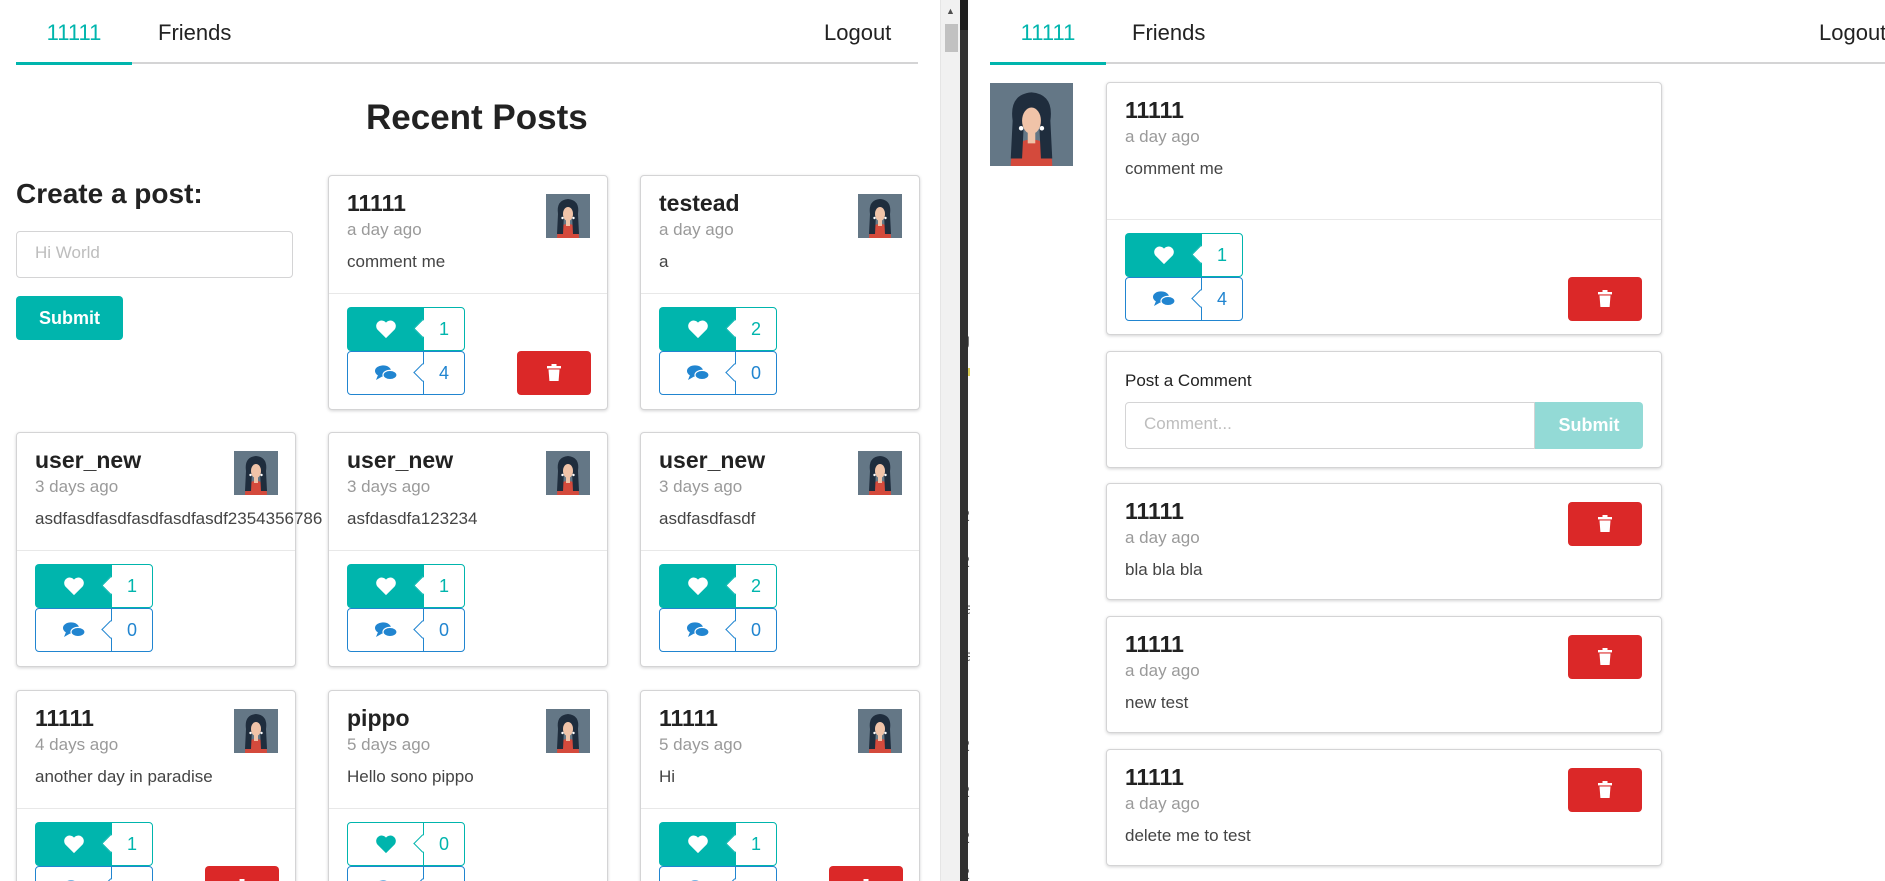 The image size is (1885, 881). What do you see at coordinates (1164, 569) in the screenshot?
I see `comment-content: bla bla bla` at bounding box center [1164, 569].